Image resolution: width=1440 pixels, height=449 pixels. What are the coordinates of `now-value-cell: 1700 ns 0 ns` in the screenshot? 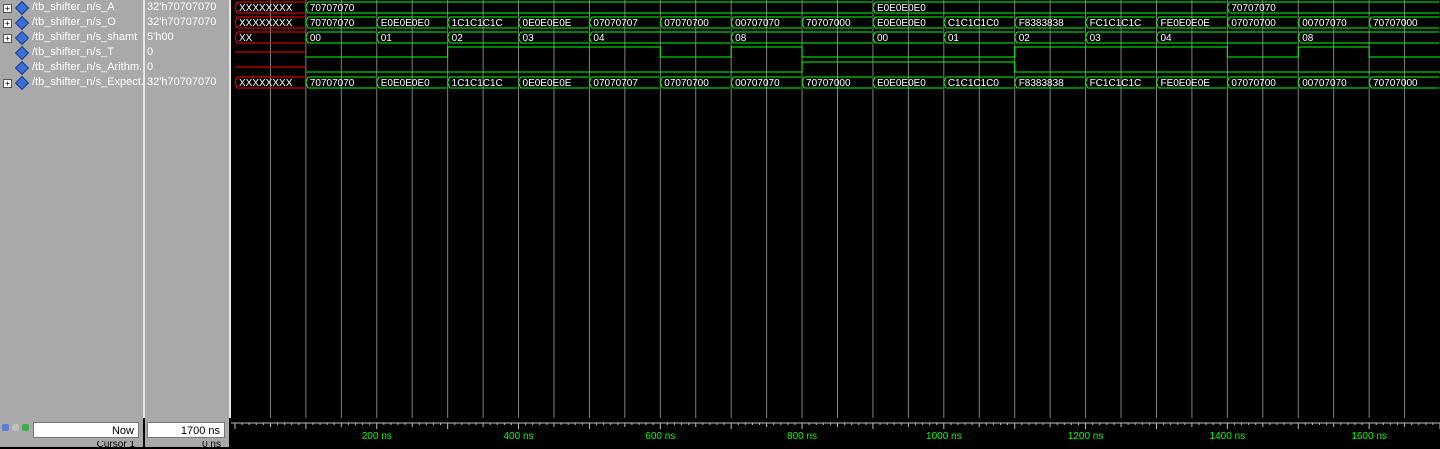 It's located at (187, 433).